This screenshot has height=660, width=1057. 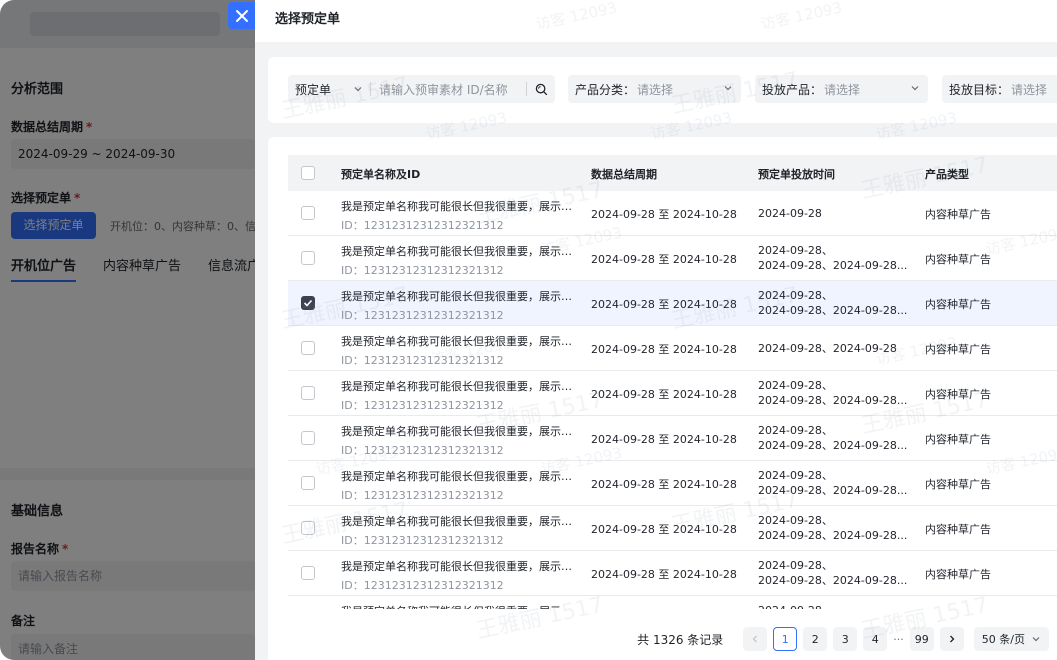 I want to click on filter-bar: 预定单 请输入预审素材 ID/名称 产品分类：请选择 投放产品：请选择 投放, so click(x=662, y=90).